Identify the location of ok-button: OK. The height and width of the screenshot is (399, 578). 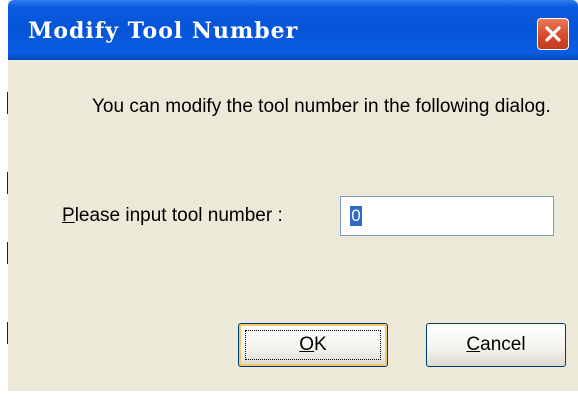
(313, 345).